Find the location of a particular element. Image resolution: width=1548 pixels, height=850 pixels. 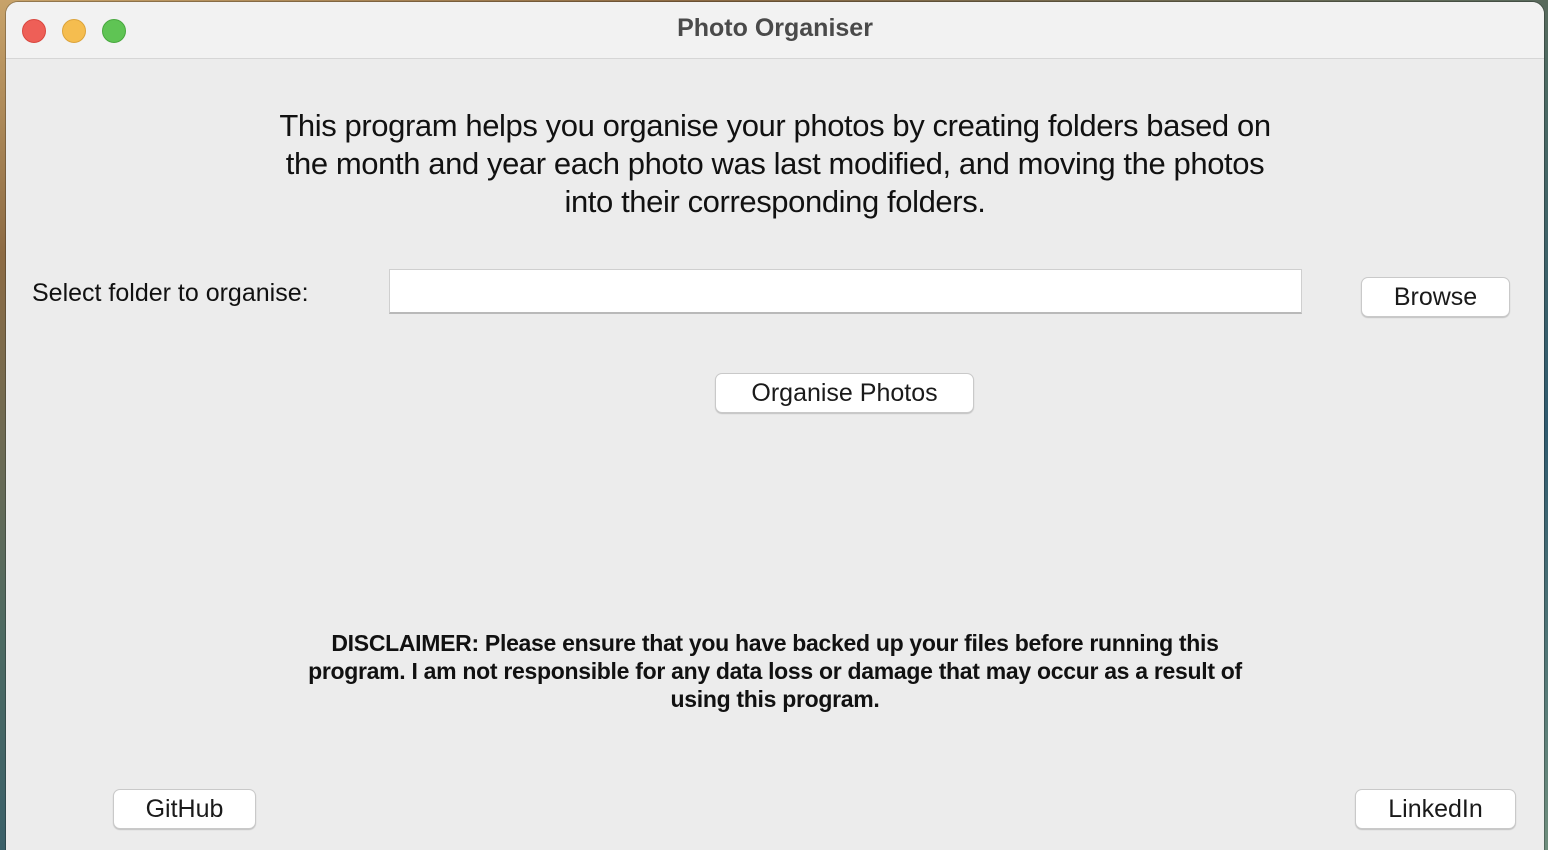

folder-path-input is located at coordinates (845, 291).